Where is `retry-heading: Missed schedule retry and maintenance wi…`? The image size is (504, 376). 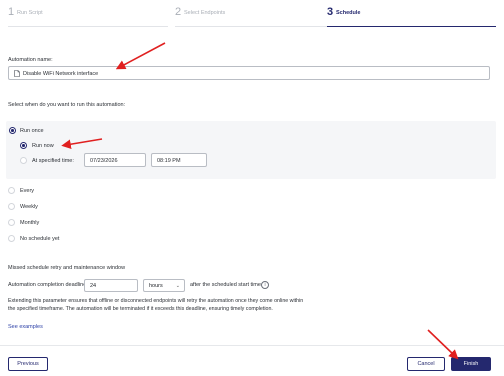 retry-heading: Missed schedule retry and maintenance wi… is located at coordinates (67, 268).